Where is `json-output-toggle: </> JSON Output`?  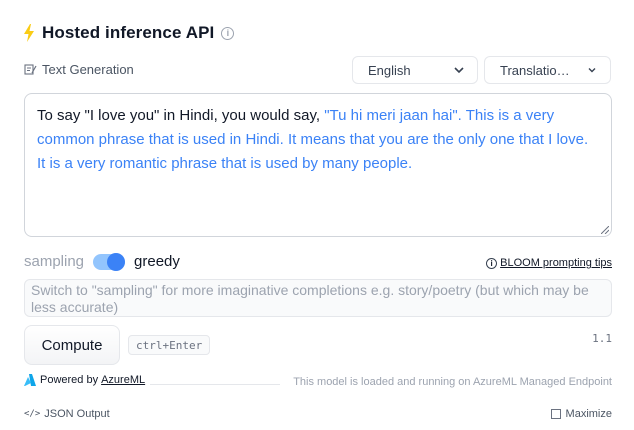 json-output-toggle: </> JSON Output is located at coordinates (67, 414).